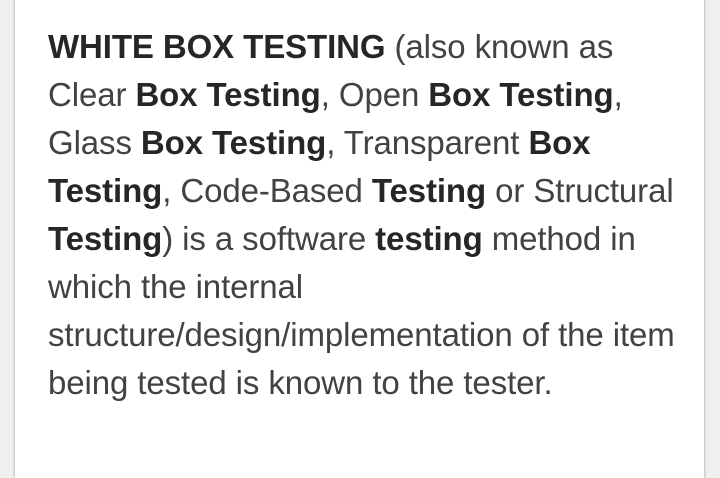 Image resolution: width=720 pixels, height=478 pixels. I want to click on text-segment: , Code-Based, so click(267, 190).